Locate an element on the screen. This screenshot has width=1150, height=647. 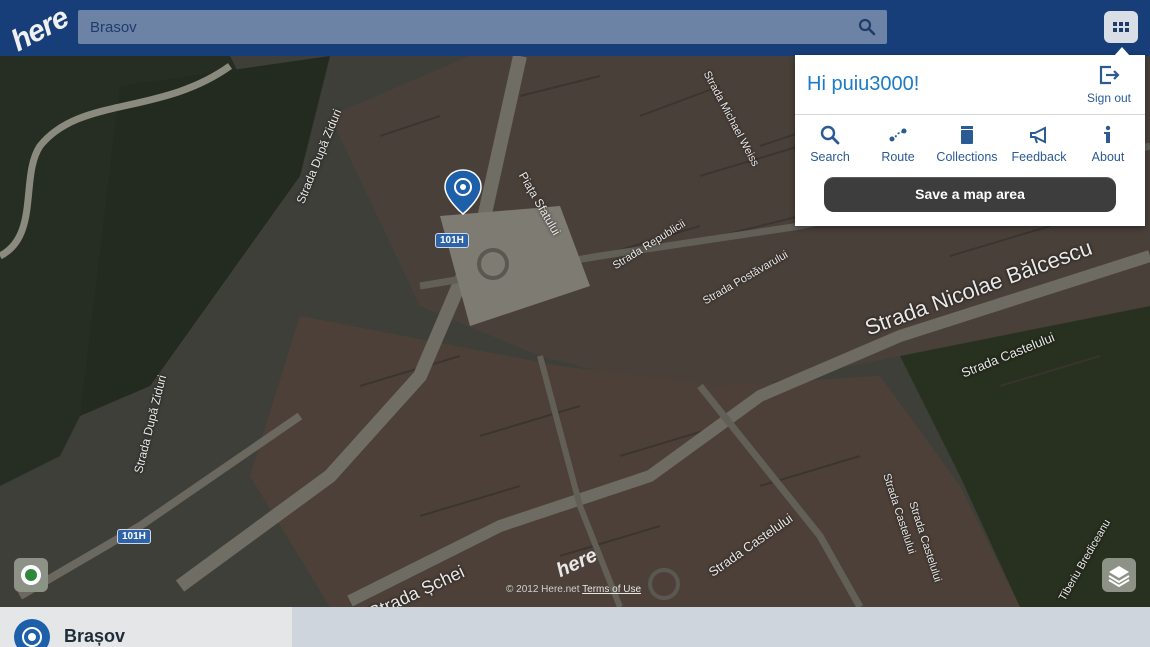
top-bar: here is located at coordinates (575, 29).